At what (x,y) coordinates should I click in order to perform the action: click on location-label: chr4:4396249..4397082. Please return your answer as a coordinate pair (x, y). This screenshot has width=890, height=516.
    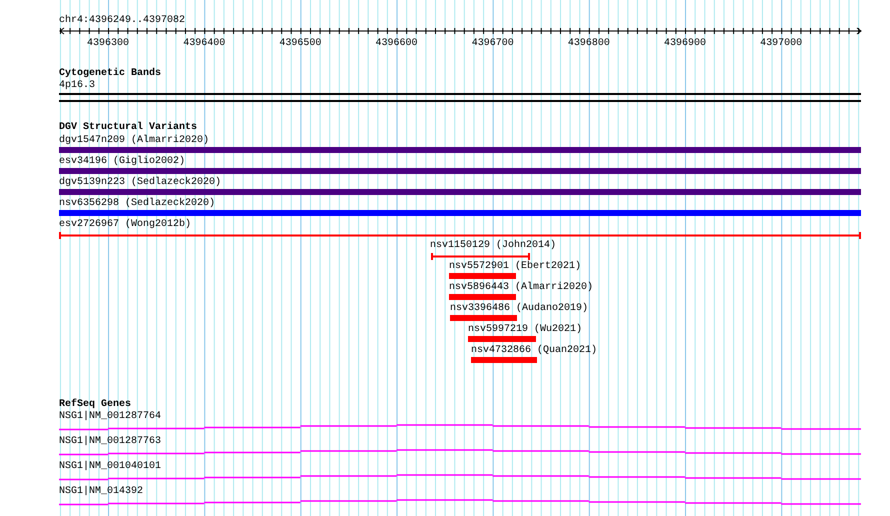
    Looking at the image, I should click on (122, 21).